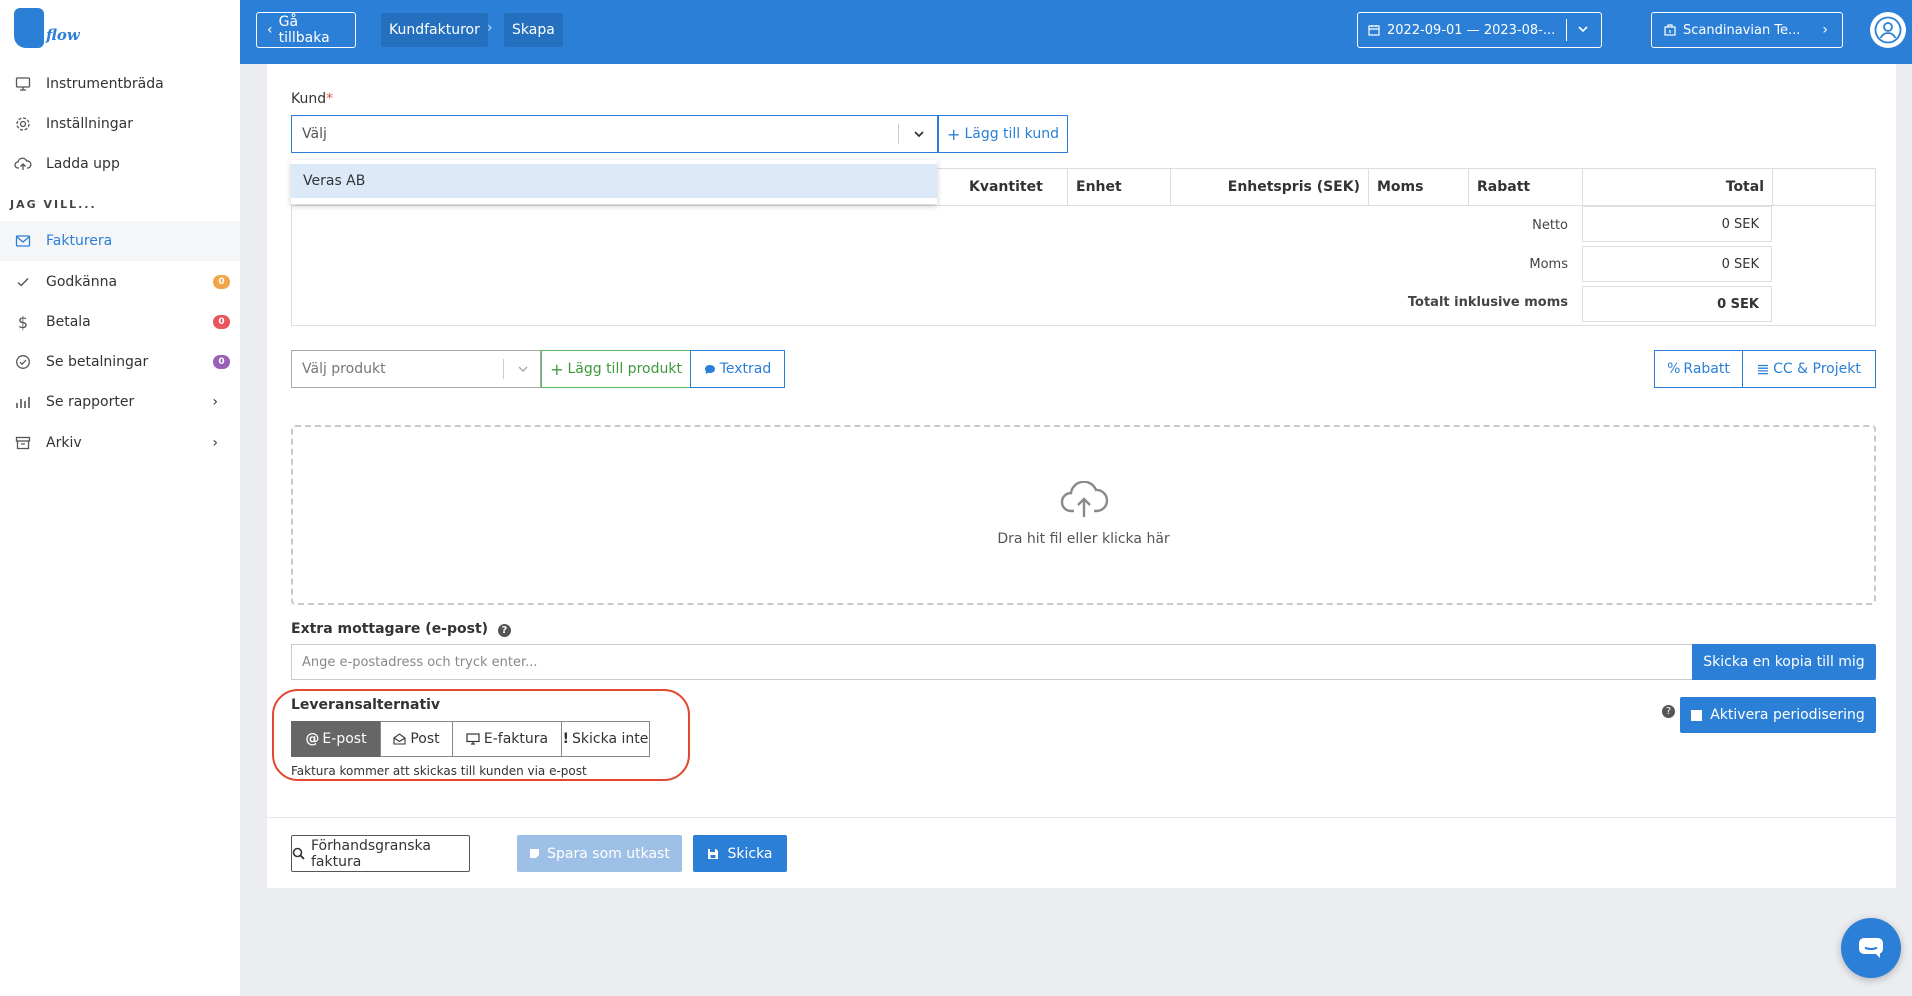  What do you see at coordinates (1418, 187) in the screenshot?
I see `column-header-moms: Moms` at bounding box center [1418, 187].